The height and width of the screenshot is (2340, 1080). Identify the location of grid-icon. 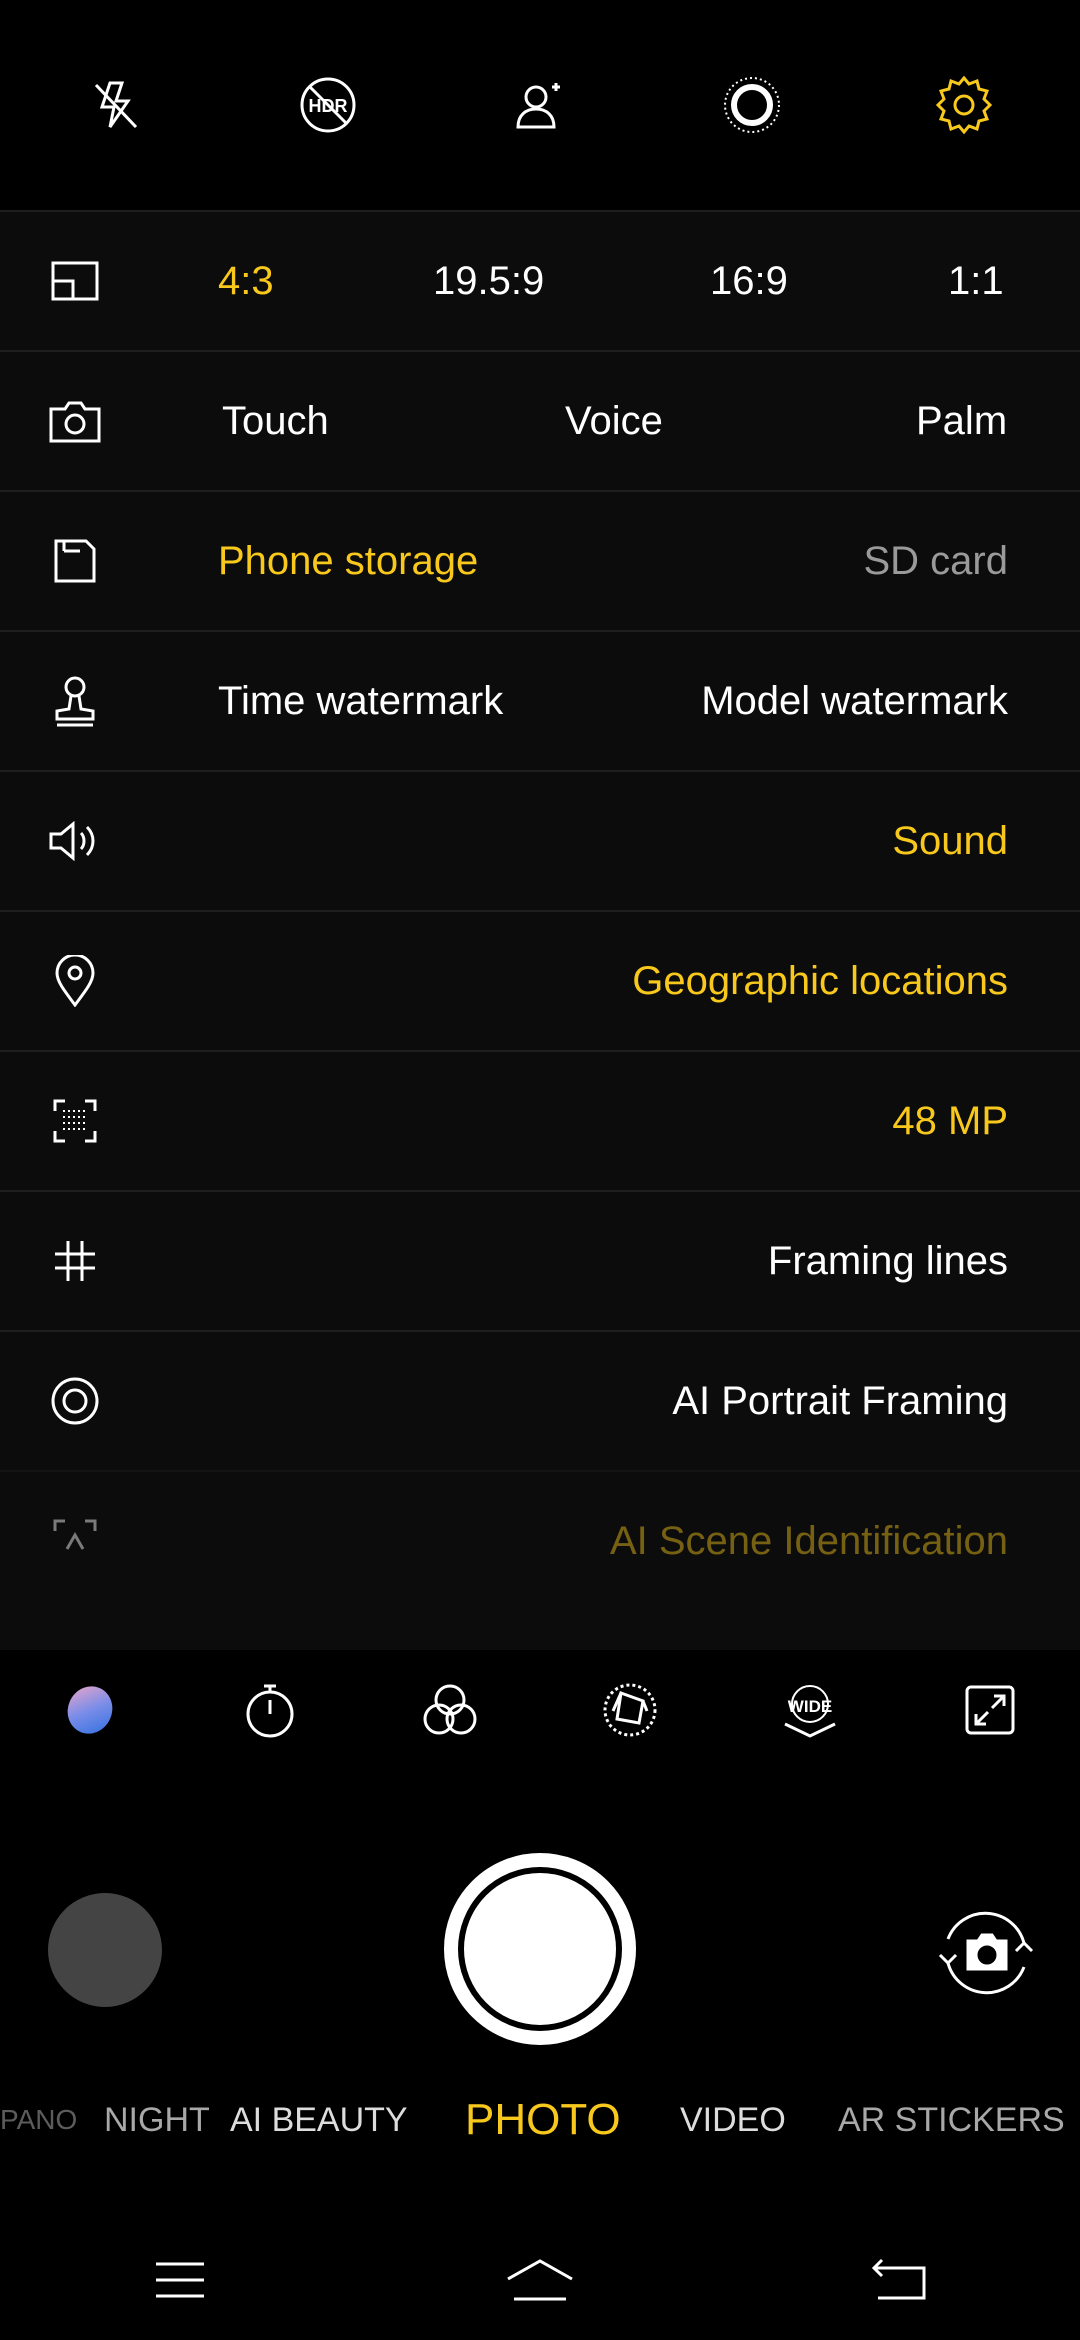
(75, 1261).